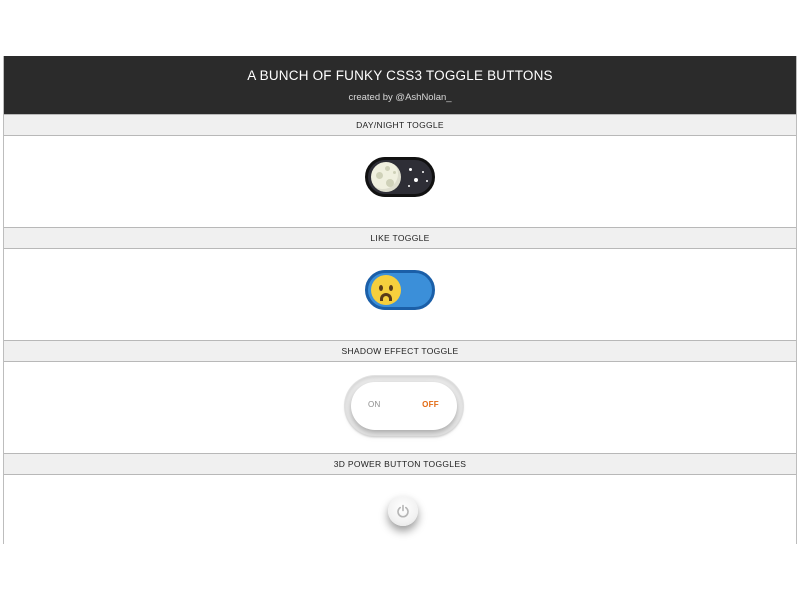 Image resolution: width=800 pixels, height=600 pixels. What do you see at coordinates (400, 238) in the screenshot?
I see `section-label-like: LIKE TOGGLE` at bounding box center [400, 238].